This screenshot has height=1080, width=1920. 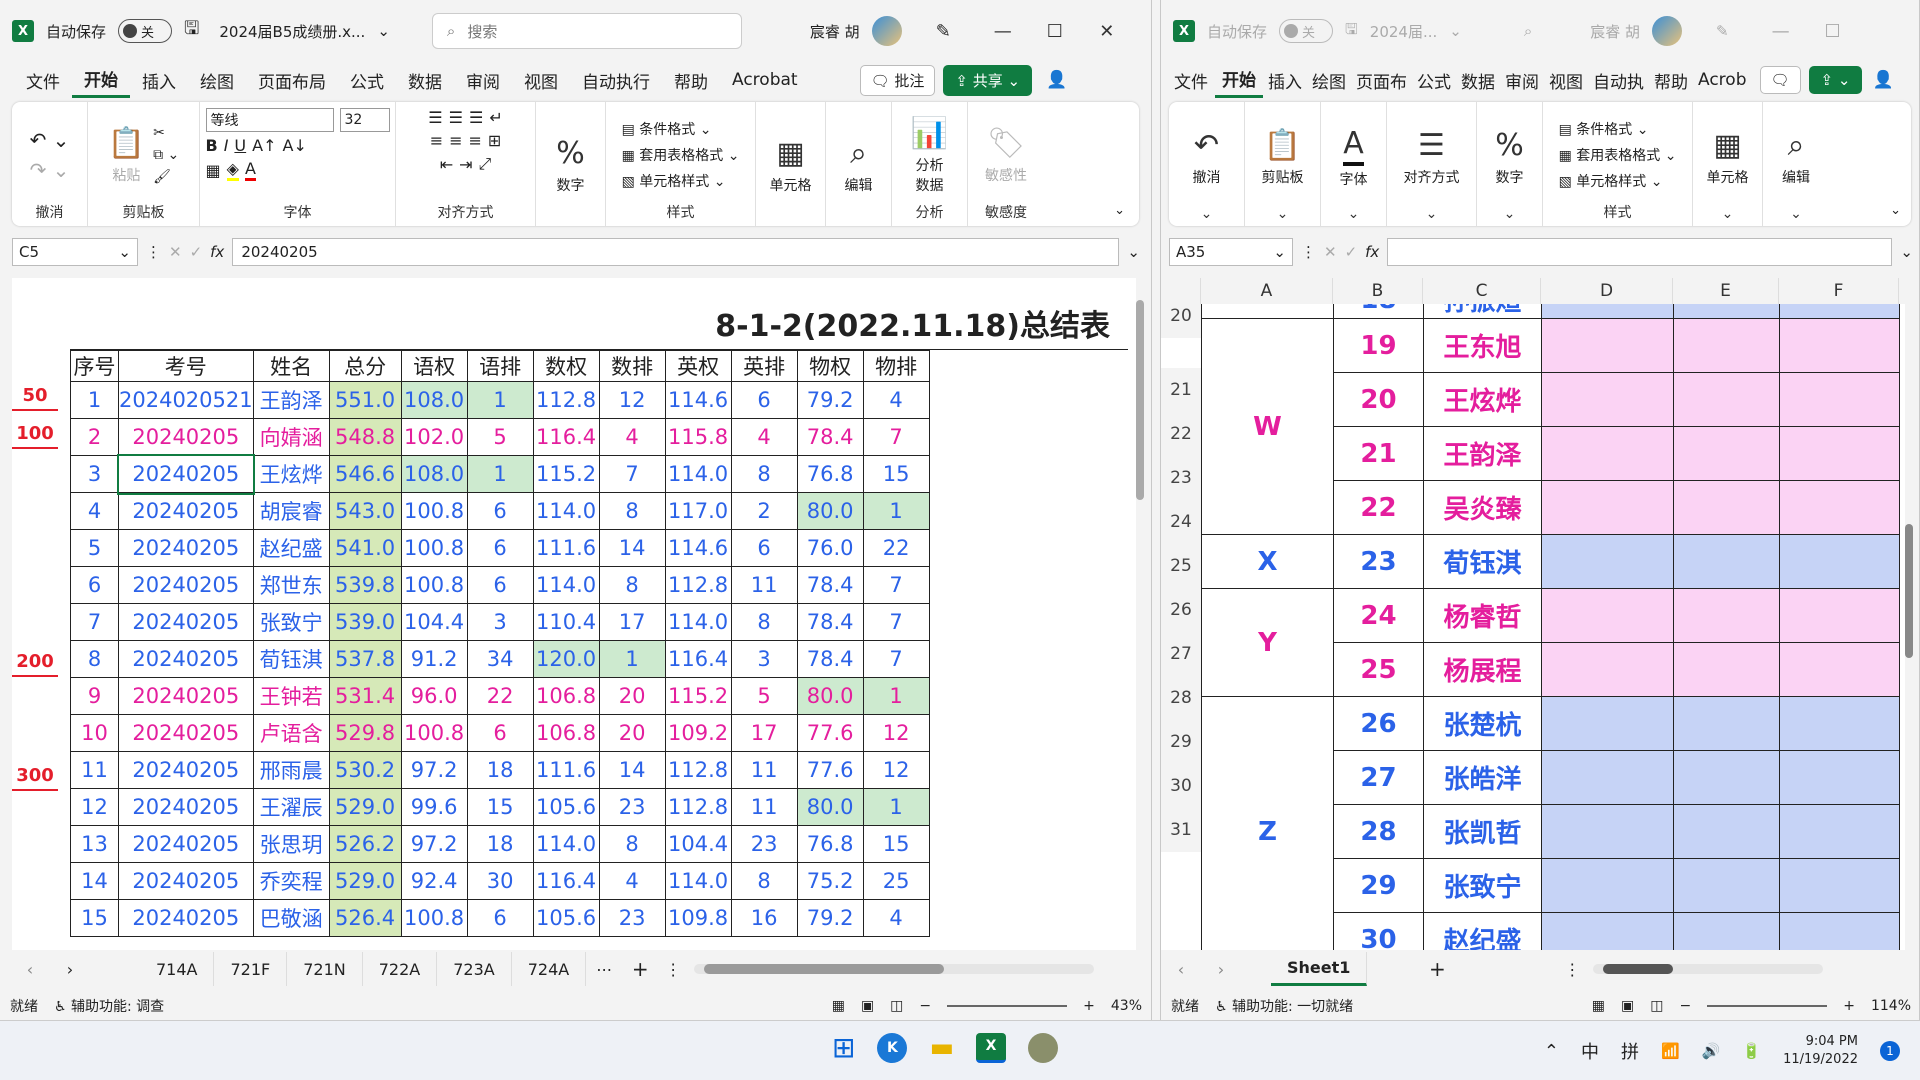 What do you see at coordinates (859, 165) in the screenshot?
I see `edit-button: ⌕ 编辑` at bounding box center [859, 165].